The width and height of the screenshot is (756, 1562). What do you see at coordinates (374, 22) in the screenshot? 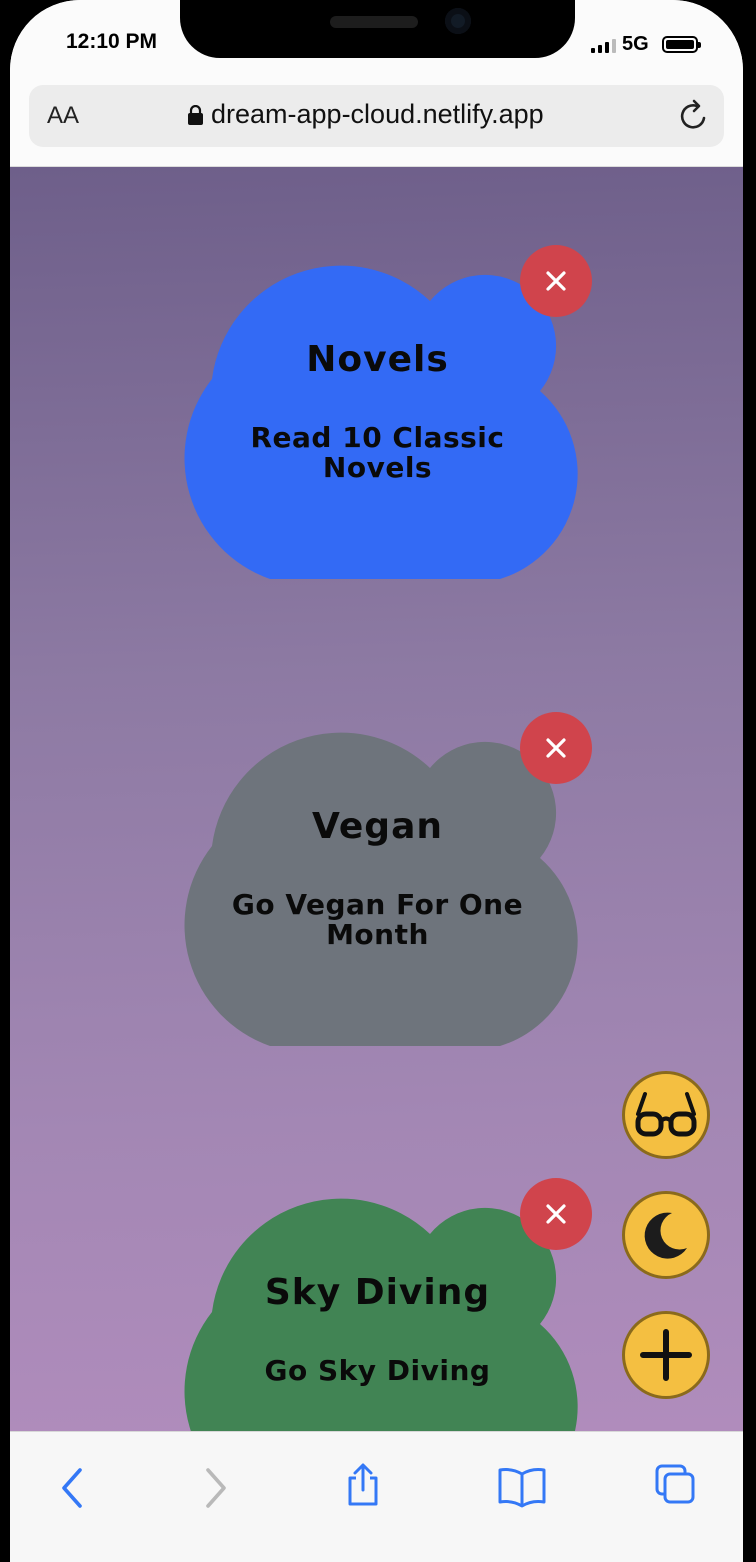
I see `speaker` at bounding box center [374, 22].